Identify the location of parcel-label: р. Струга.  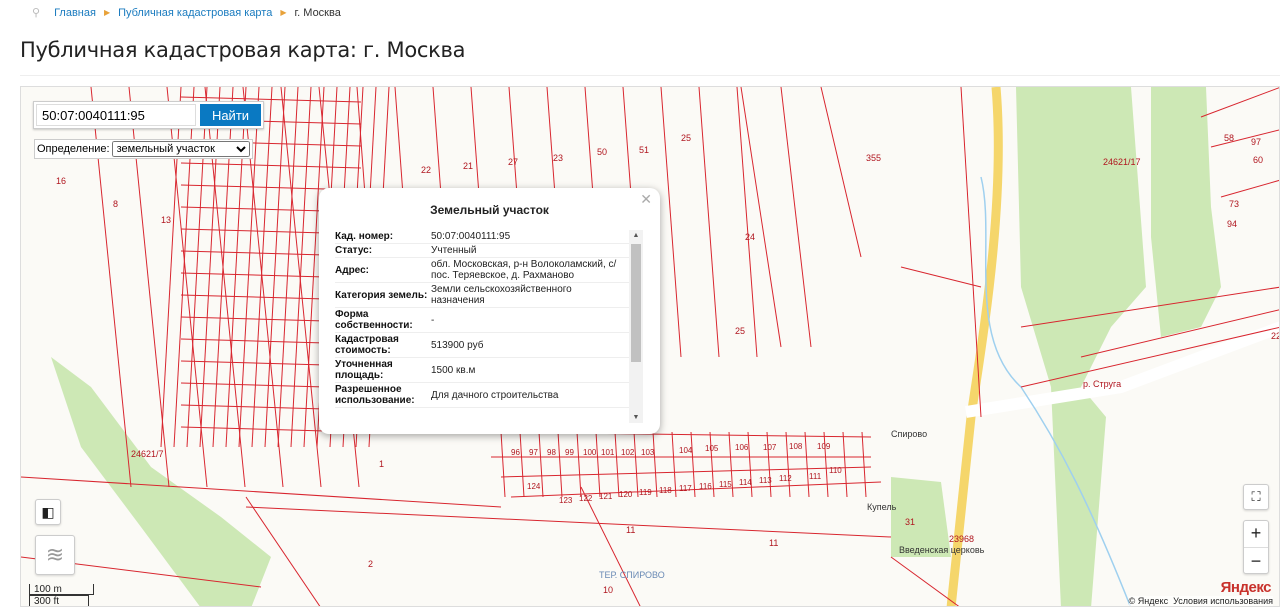
(1102, 384).